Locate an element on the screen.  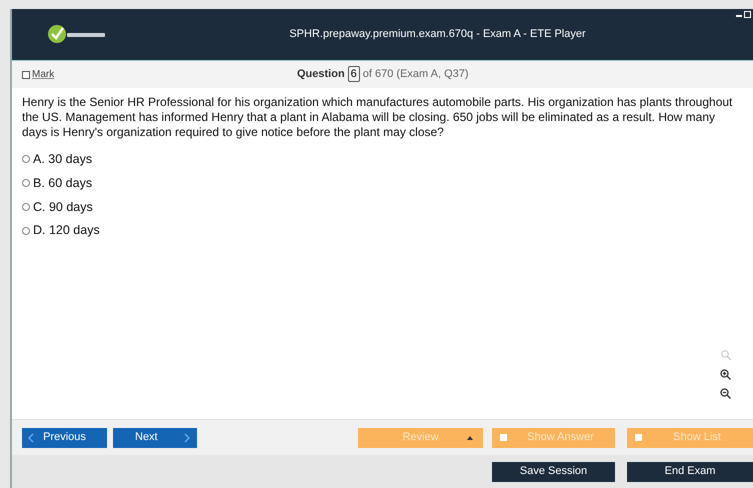
option-label: B. 60 days is located at coordinates (62, 183).